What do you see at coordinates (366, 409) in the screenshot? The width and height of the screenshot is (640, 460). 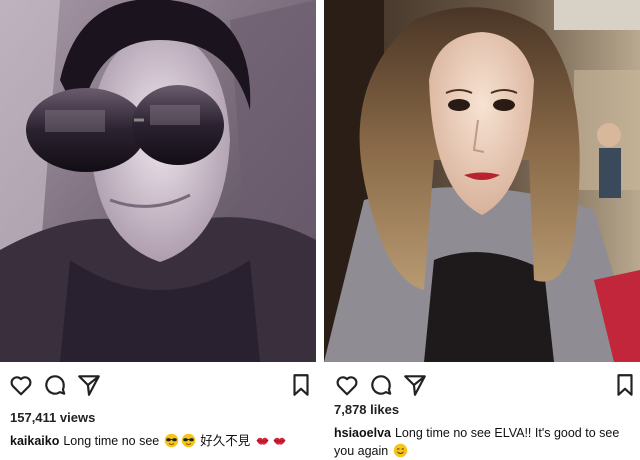 I see `likes-count: 7,878 likes` at bounding box center [366, 409].